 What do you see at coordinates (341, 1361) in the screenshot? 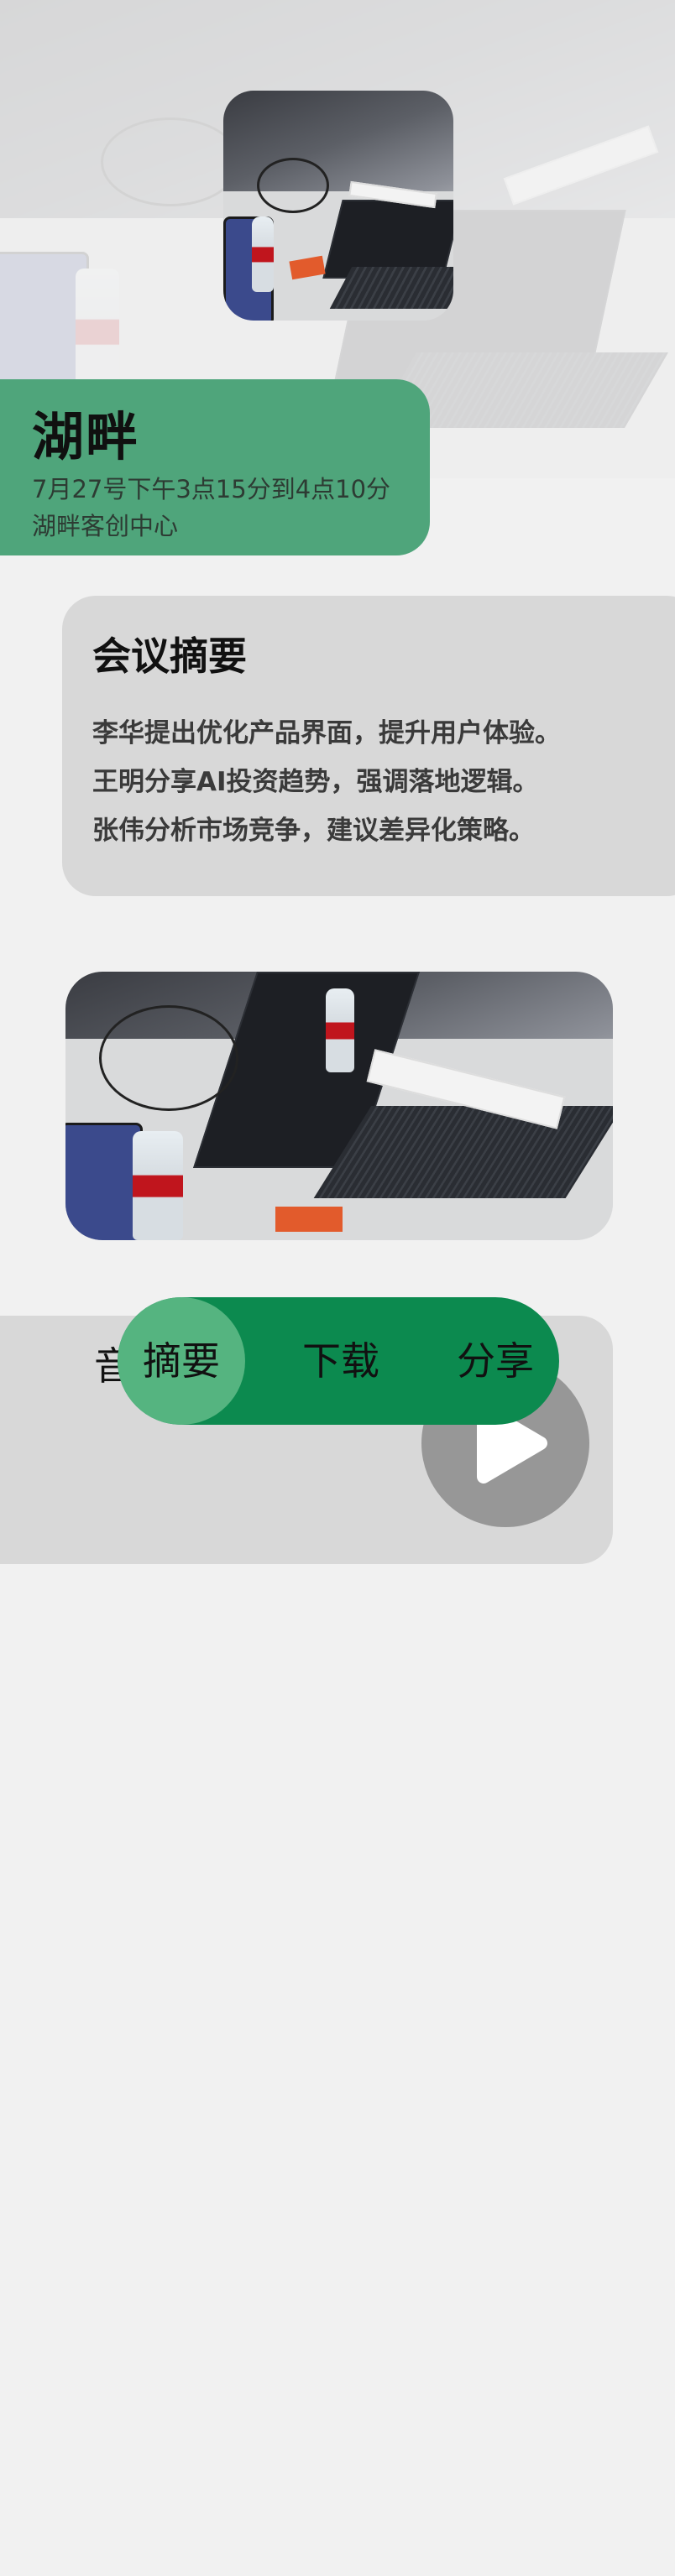
I see `tab-download: 下载` at bounding box center [341, 1361].